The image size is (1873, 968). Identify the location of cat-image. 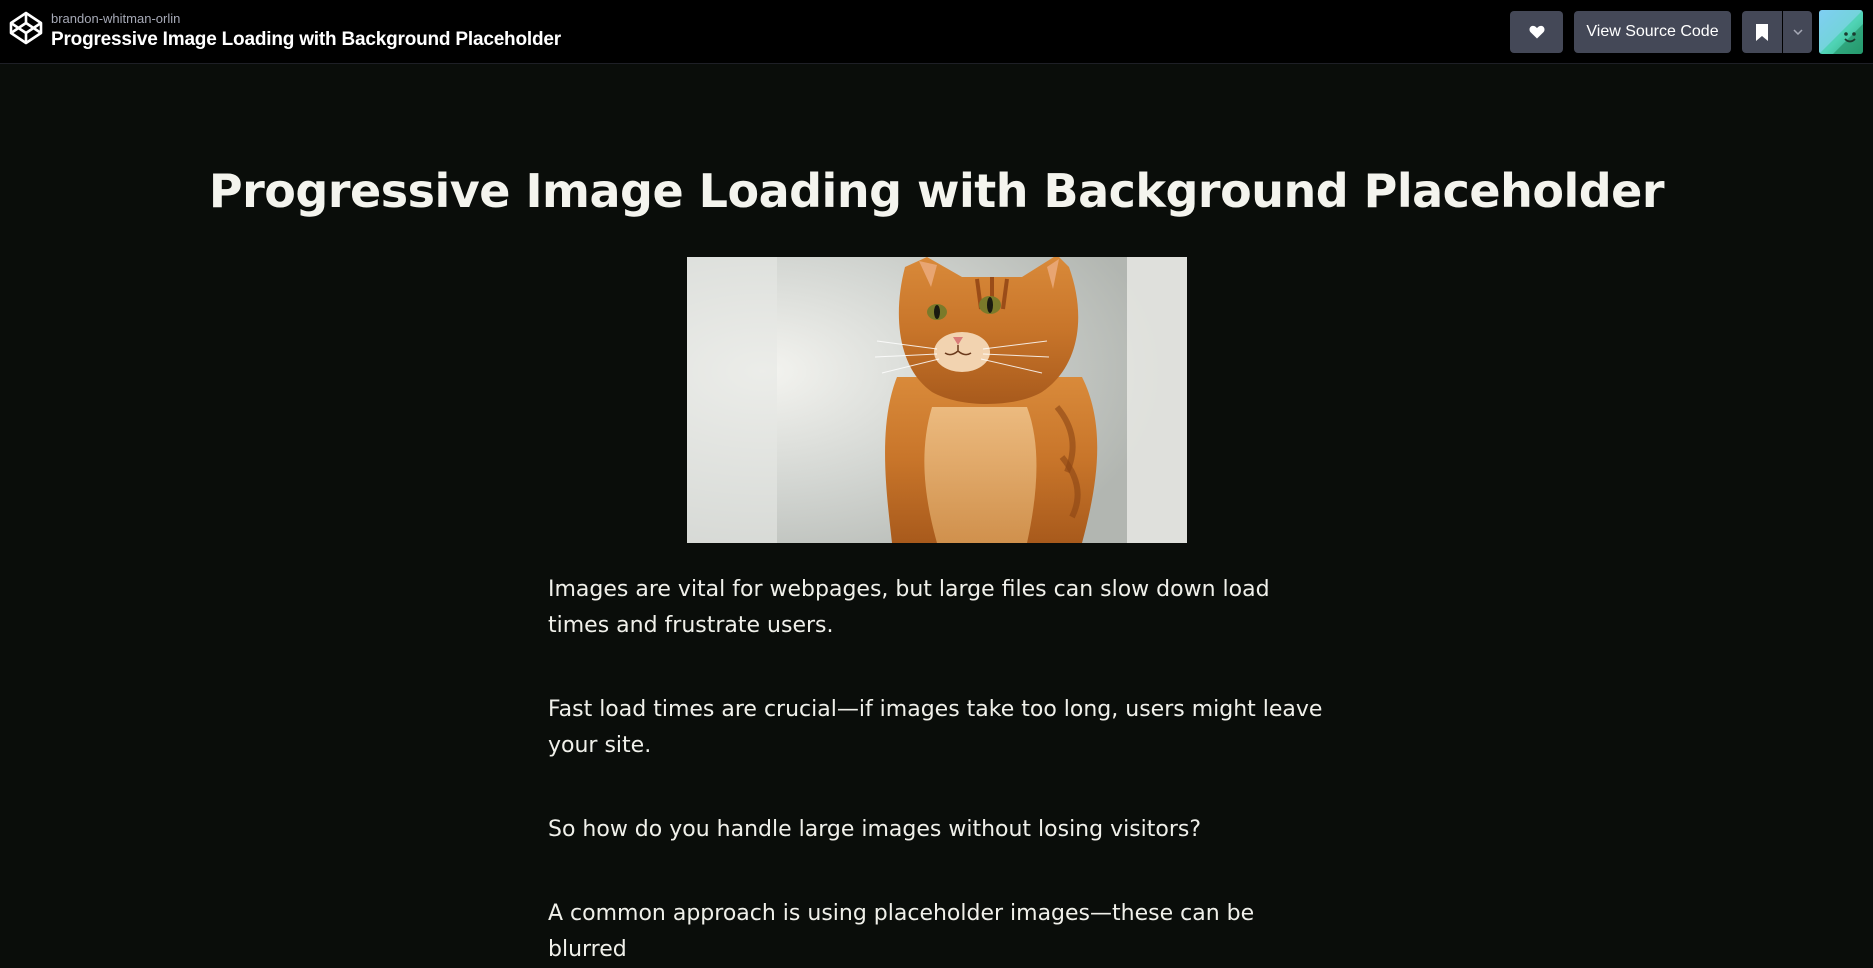
(937, 400).